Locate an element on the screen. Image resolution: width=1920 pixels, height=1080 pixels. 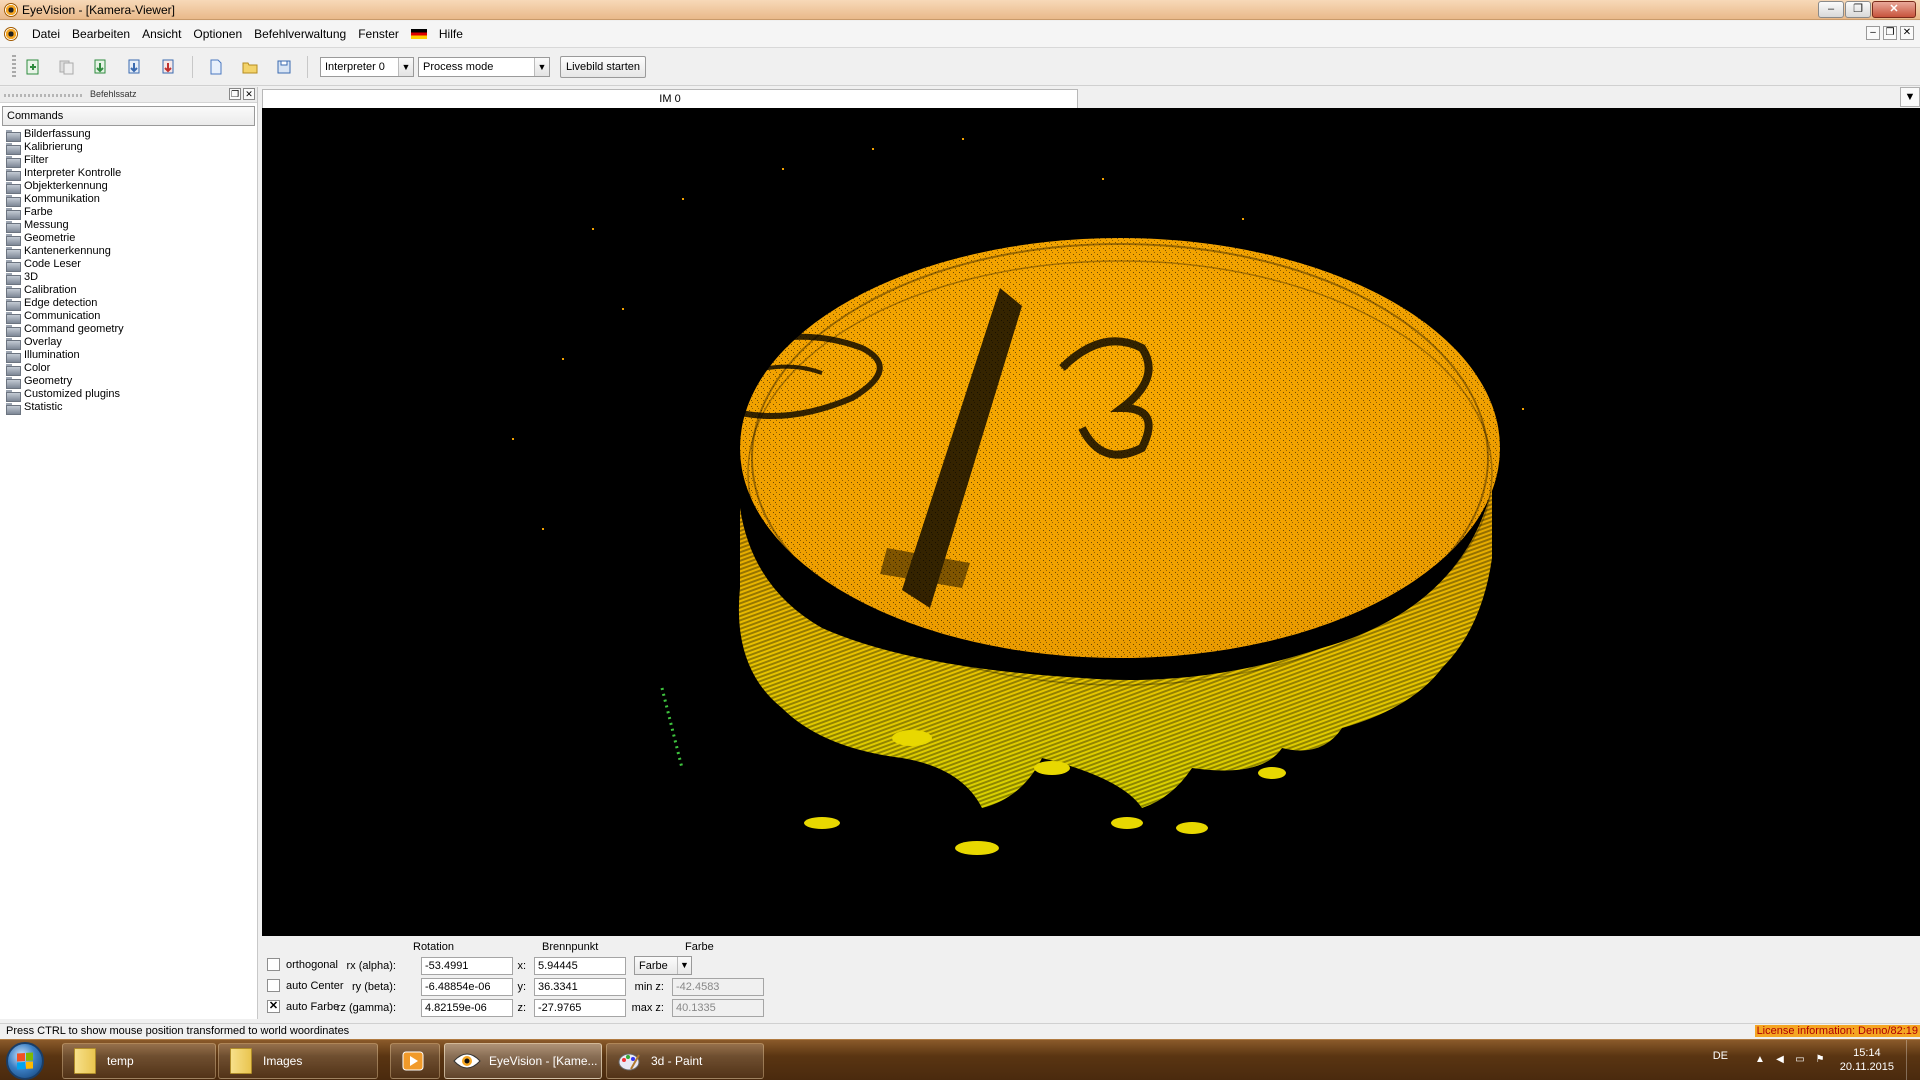
commands-header: Commands is located at coordinates (128, 116).